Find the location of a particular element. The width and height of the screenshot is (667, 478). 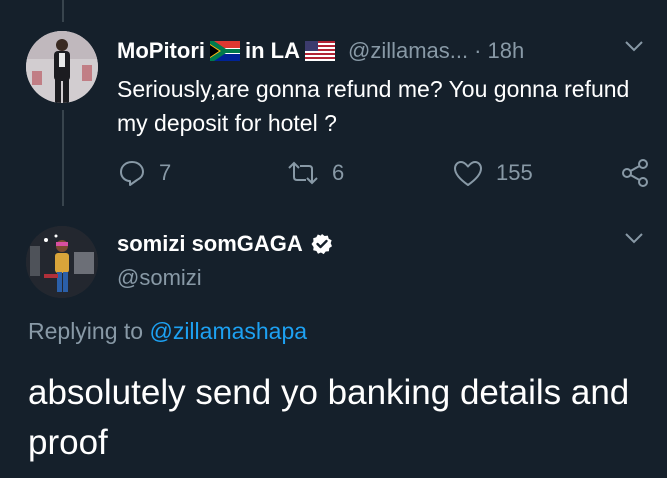

retweet-icon is located at coordinates (303, 173).